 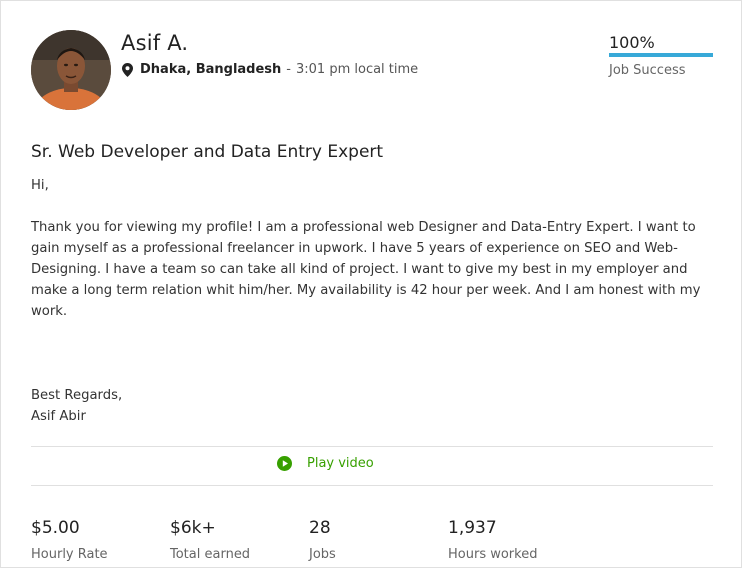 What do you see at coordinates (647, 70) in the screenshot?
I see `job-success-label: Job Success` at bounding box center [647, 70].